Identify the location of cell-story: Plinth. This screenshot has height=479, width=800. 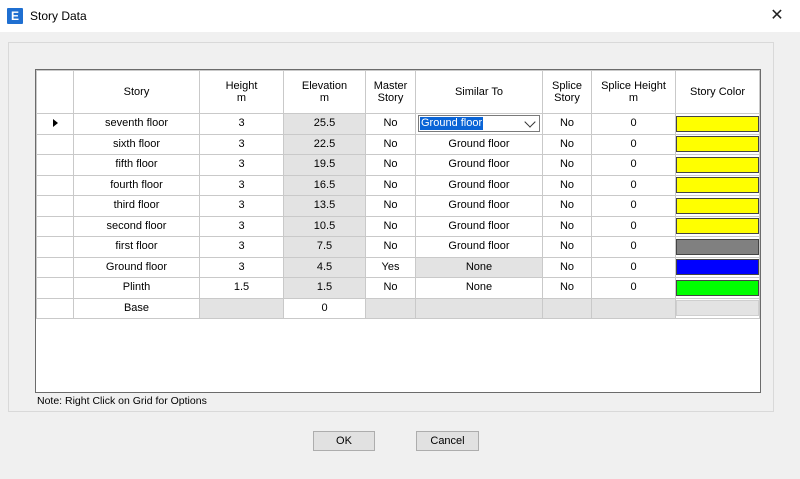
(136, 288).